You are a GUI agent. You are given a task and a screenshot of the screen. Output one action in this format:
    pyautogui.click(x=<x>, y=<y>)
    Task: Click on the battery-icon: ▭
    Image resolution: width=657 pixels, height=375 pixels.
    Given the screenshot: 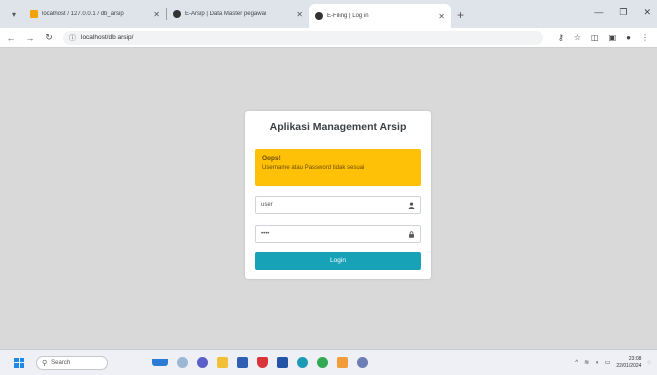 What is the action you would take?
    pyautogui.click(x=608, y=362)
    